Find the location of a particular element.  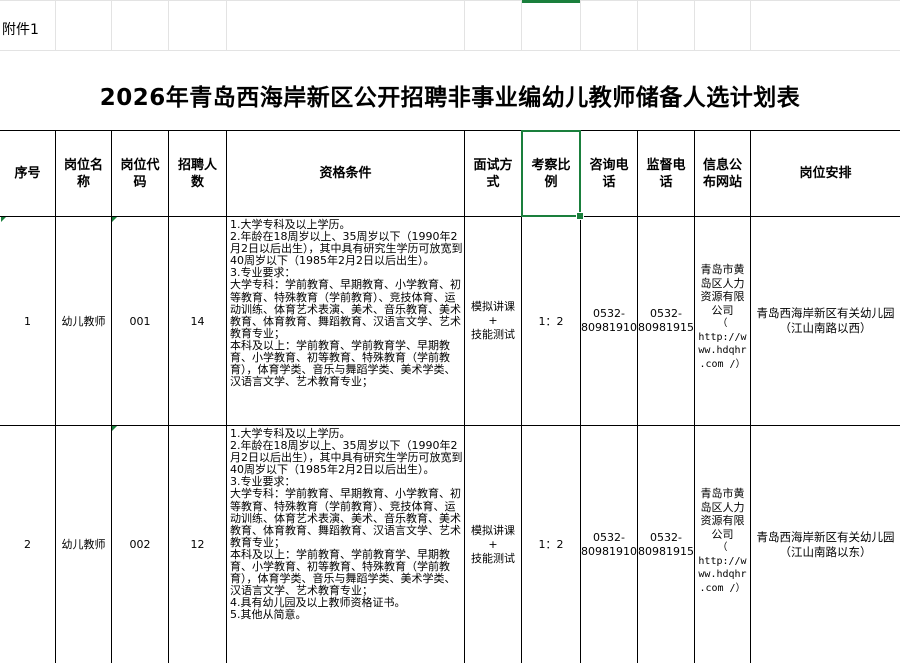

row2-consult-phone: 0532- 80981910 is located at coordinates (609, 544).